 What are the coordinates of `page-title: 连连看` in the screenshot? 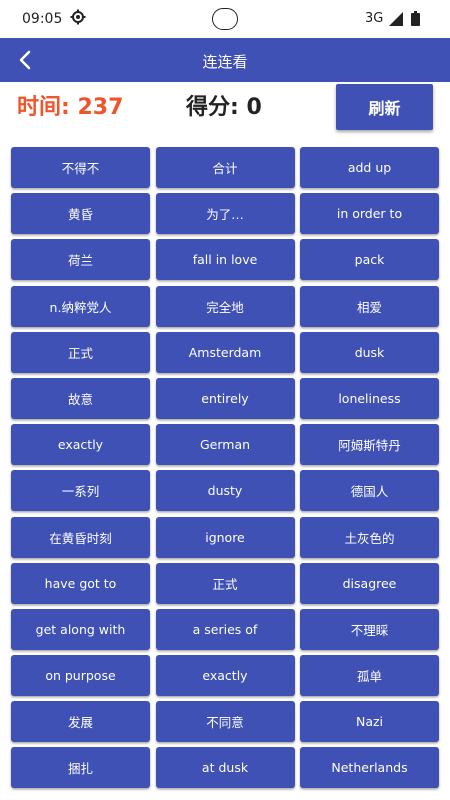 It's located at (225, 62).